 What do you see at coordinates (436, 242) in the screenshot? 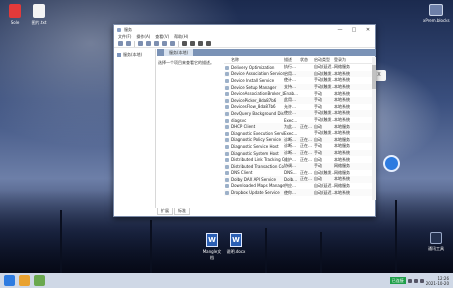
I see `desktop-icon: 通讯工具` at bounding box center [436, 242].